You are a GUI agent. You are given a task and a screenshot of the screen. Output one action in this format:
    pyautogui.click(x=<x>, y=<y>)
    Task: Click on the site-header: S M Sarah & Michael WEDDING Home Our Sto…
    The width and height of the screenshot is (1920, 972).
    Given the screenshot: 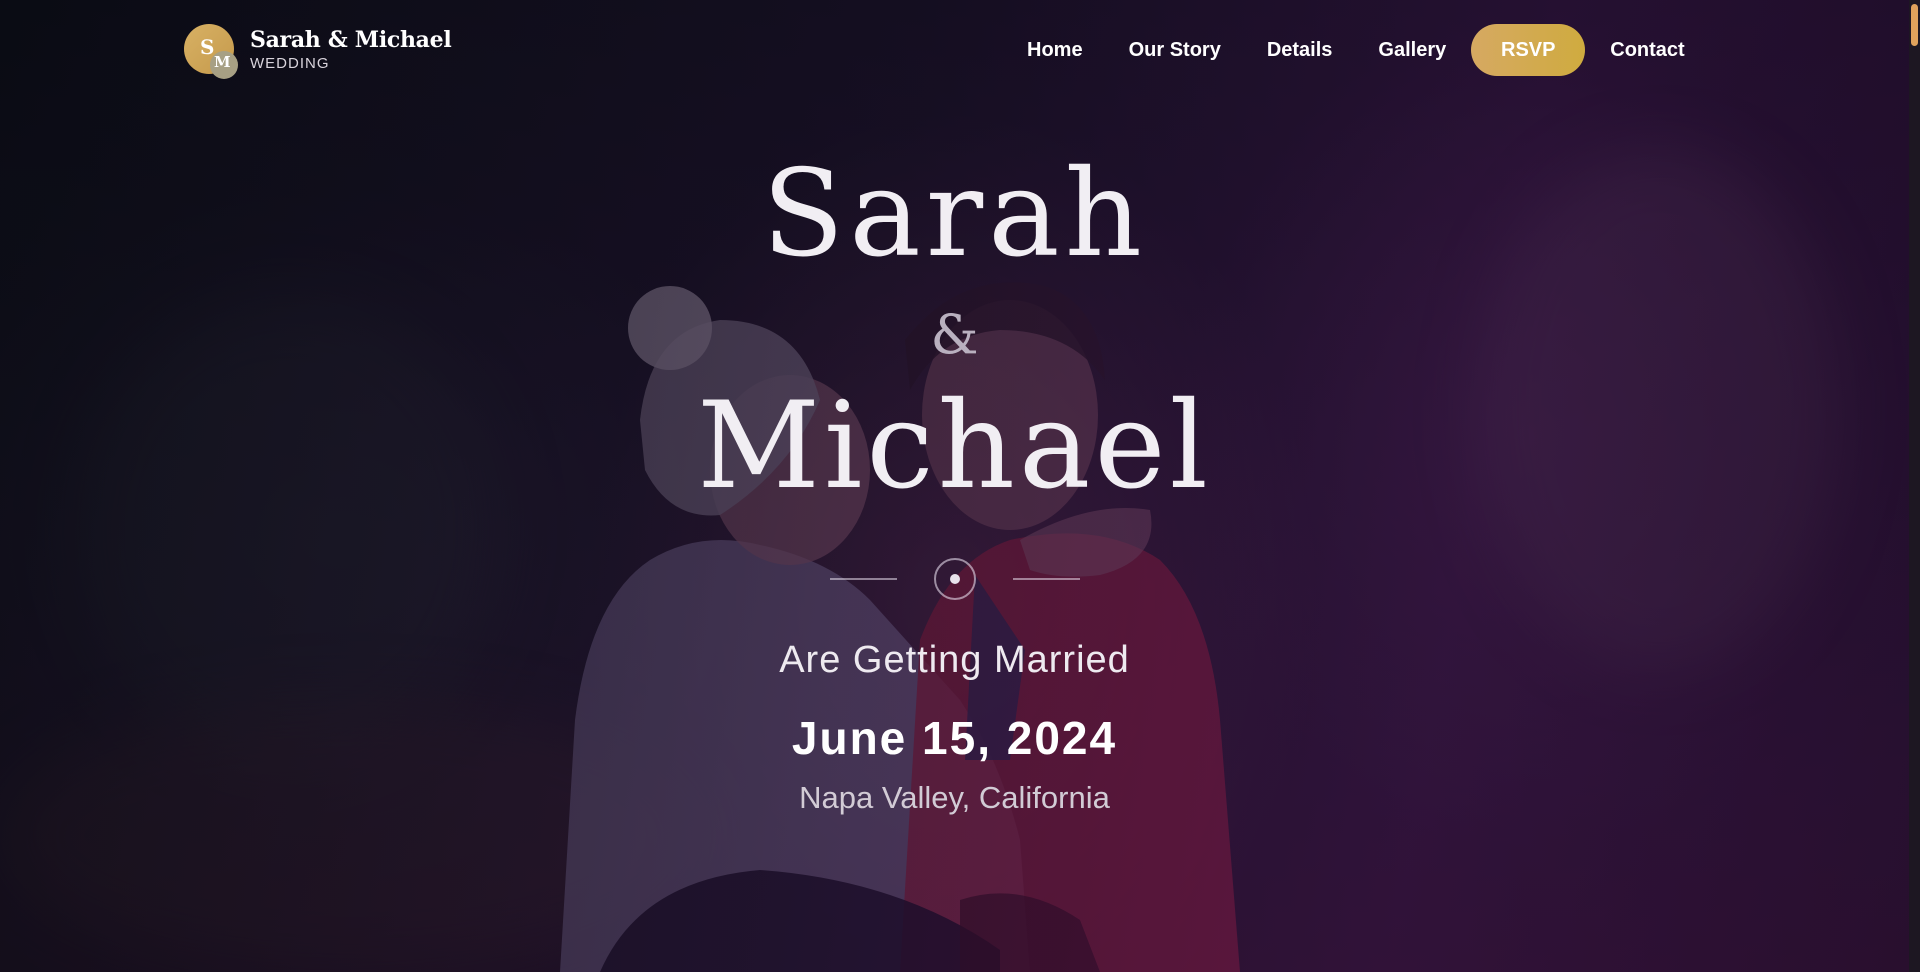 What is the action you would take?
    pyautogui.click(x=954, y=50)
    